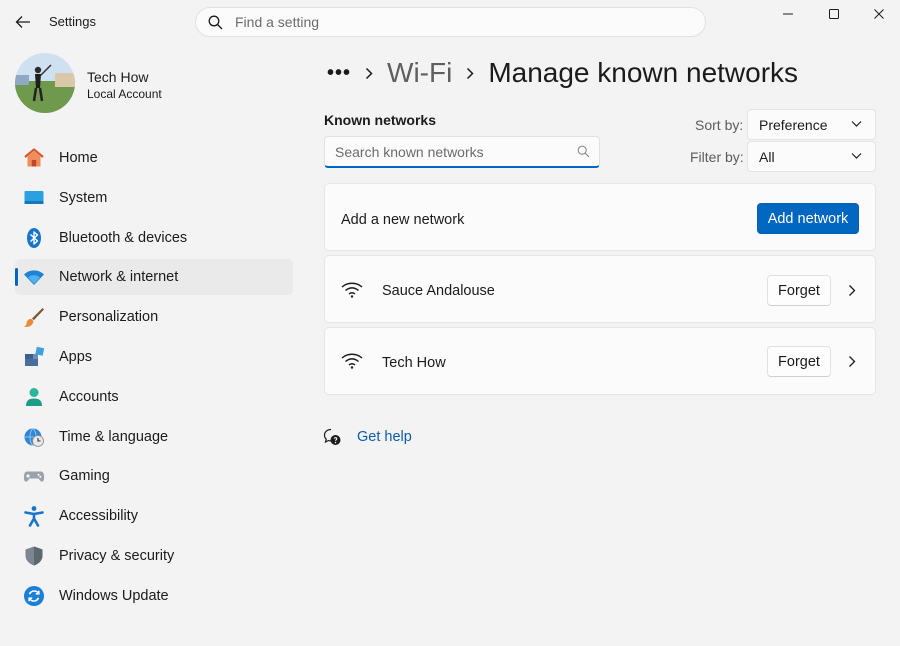  What do you see at coordinates (124, 94) in the screenshot?
I see `profile-account-type: Local Account` at bounding box center [124, 94].